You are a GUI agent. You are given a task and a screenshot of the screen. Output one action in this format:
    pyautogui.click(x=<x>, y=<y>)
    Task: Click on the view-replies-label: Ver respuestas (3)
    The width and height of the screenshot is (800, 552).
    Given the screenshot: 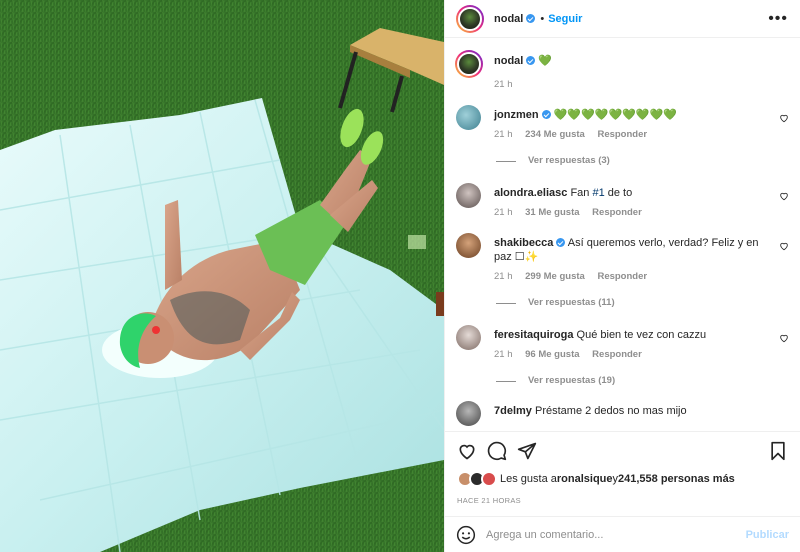 What is the action you would take?
    pyautogui.click(x=569, y=160)
    